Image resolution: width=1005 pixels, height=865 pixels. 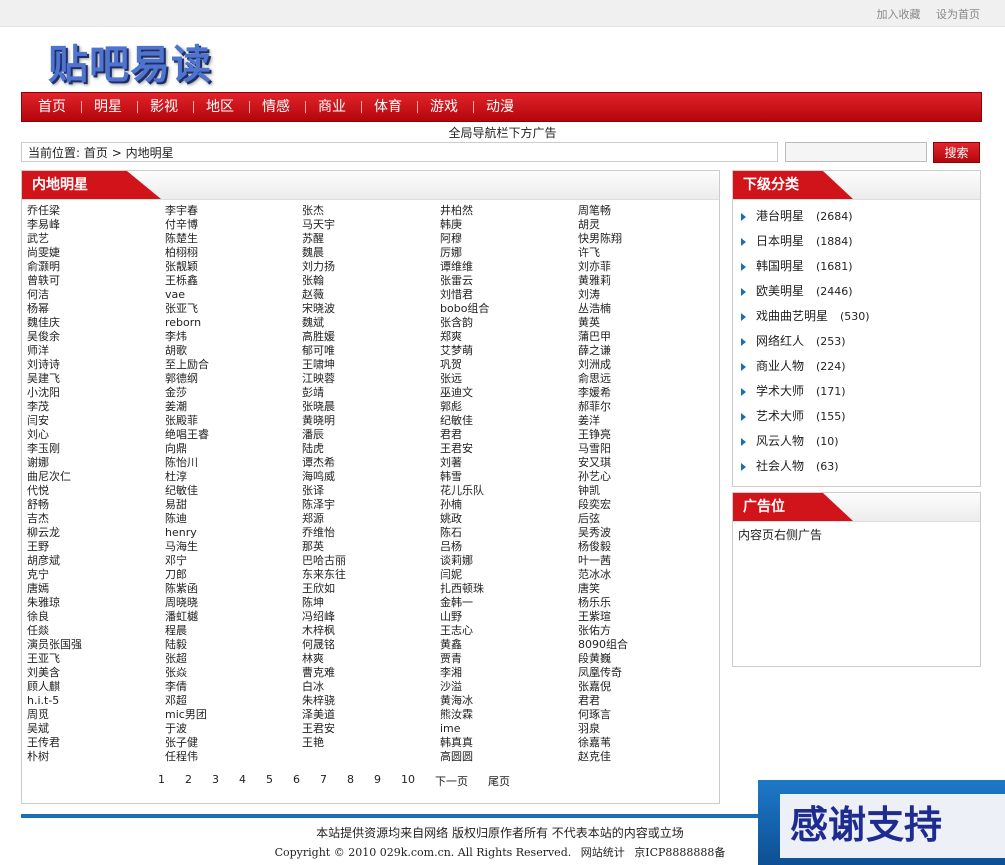 I want to click on page-link: 8, so click(x=350, y=781).